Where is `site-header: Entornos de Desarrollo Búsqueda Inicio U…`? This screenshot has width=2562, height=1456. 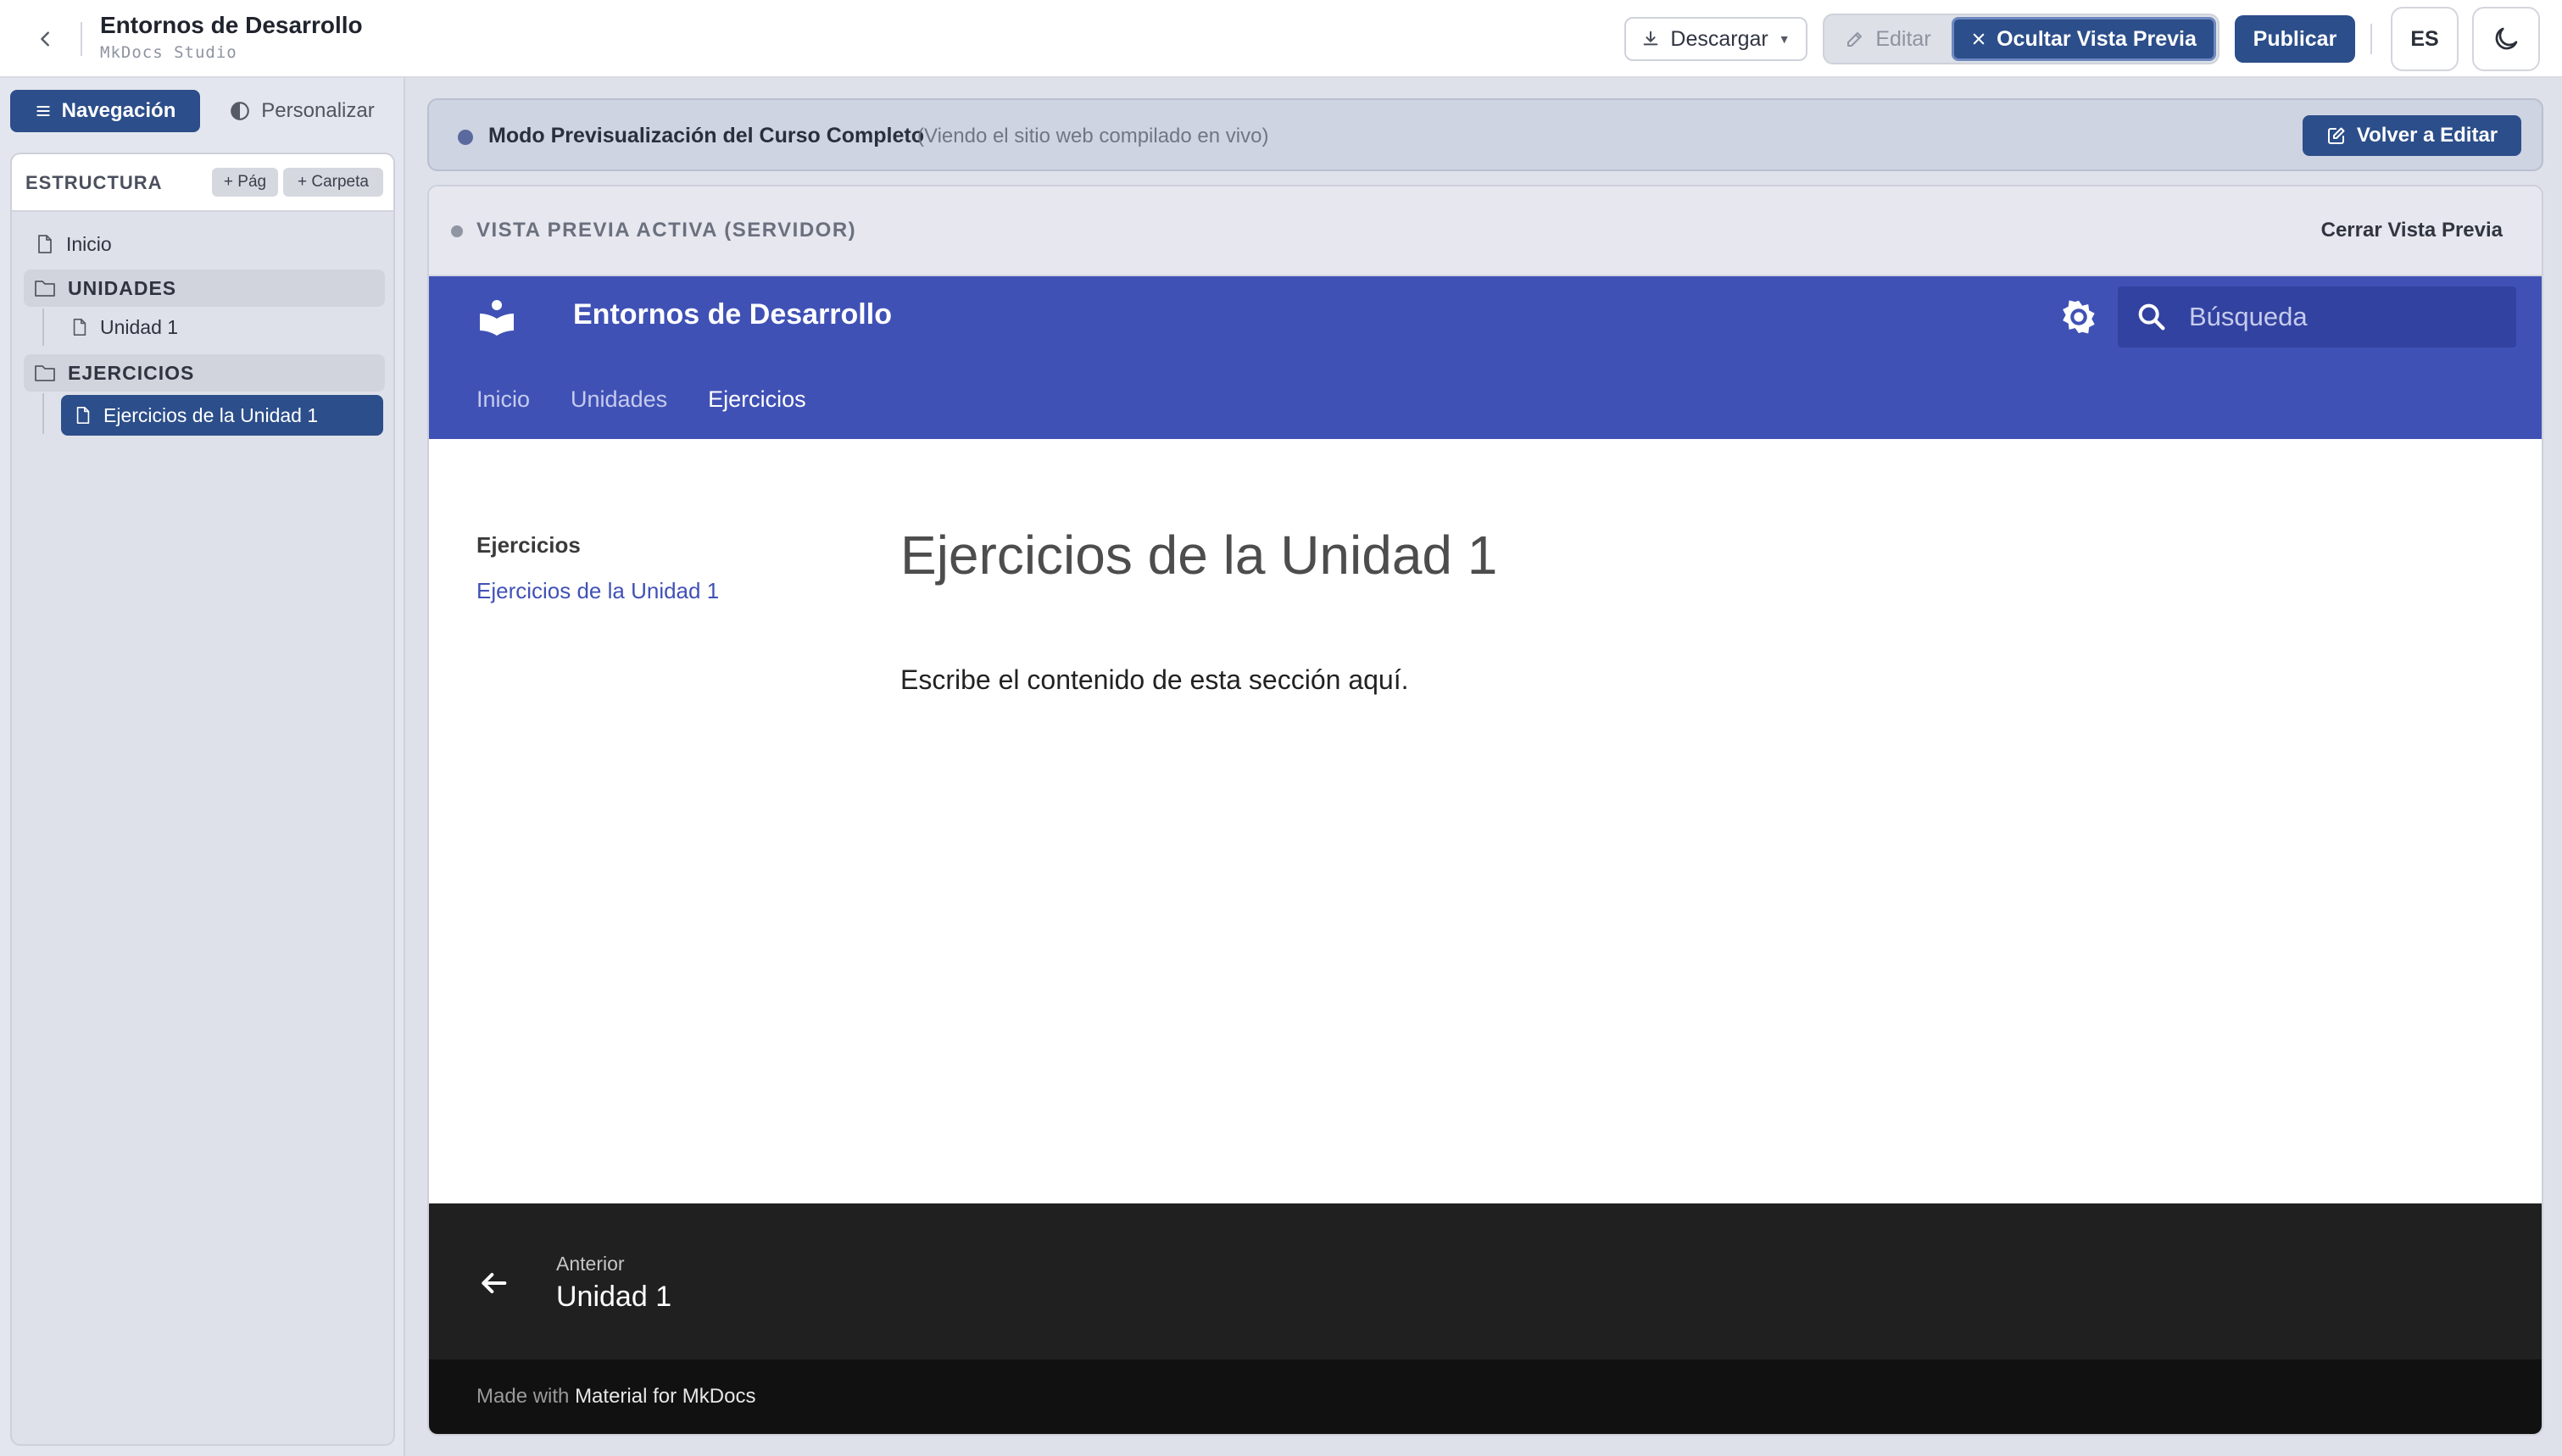
site-header: Entornos de Desarrollo Búsqueda Inicio U… is located at coordinates (1485, 358).